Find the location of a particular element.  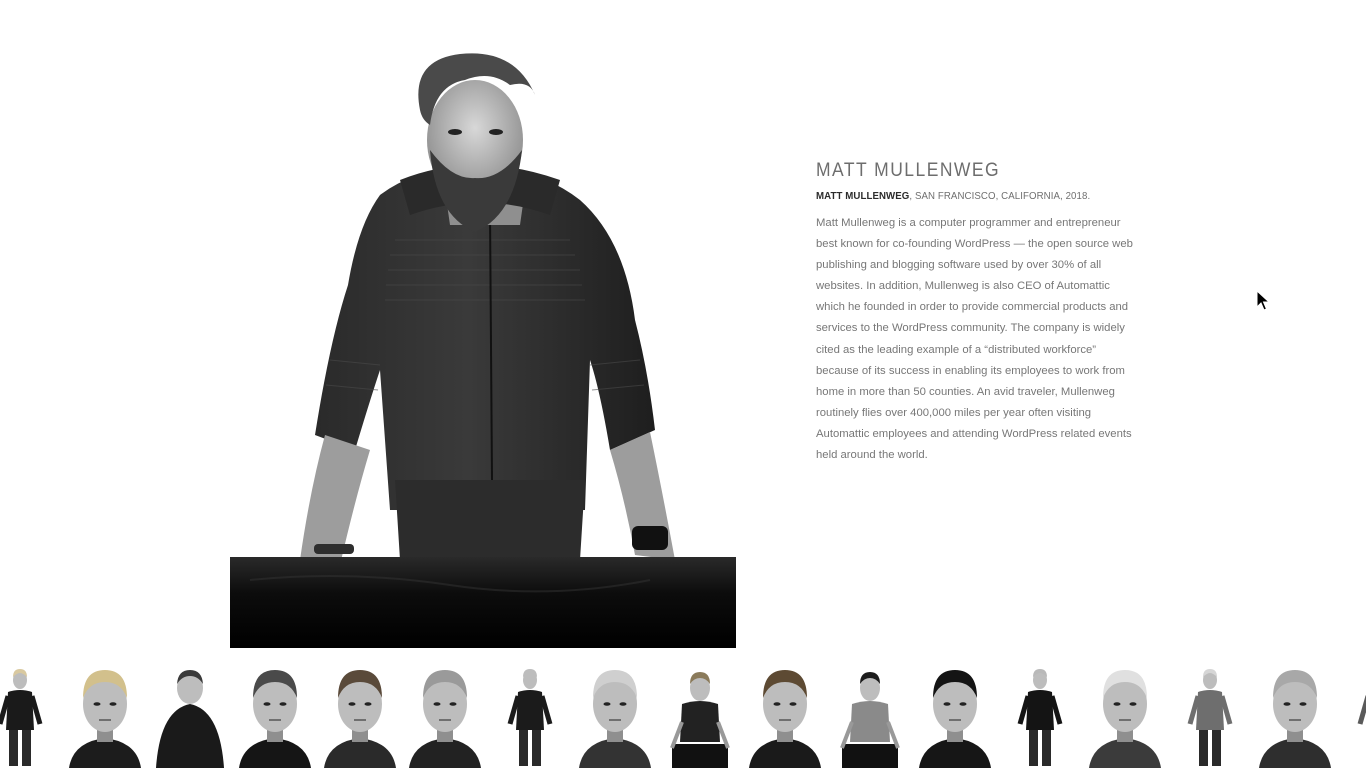

caption-location: , SAN FRANCISCO, CALIFORNIA, 2018. is located at coordinates (1000, 196).